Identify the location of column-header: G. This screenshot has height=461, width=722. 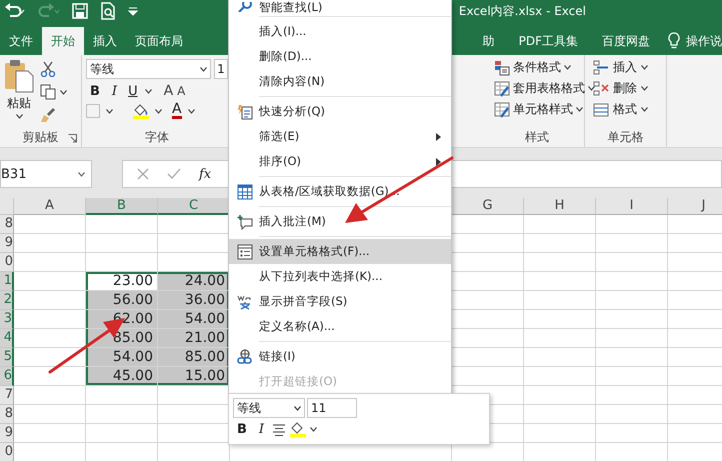
(488, 206).